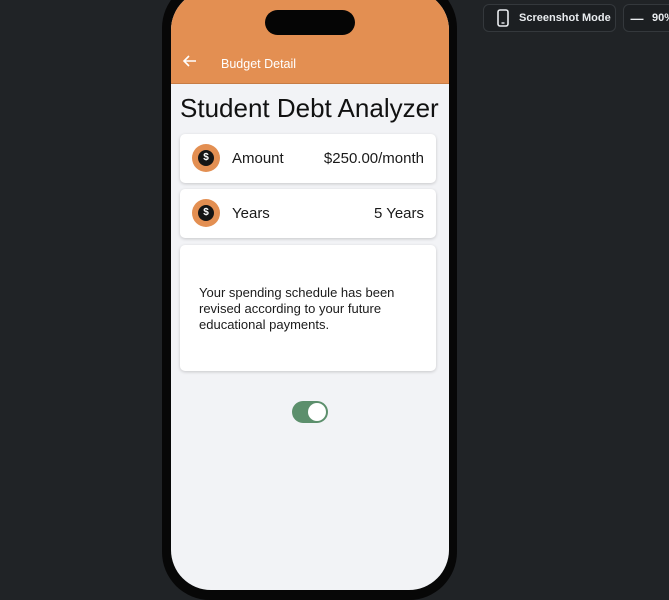 The width and height of the screenshot is (669, 600). What do you see at coordinates (310, 42) in the screenshot?
I see `app-bar: Budget Detail` at bounding box center [310, 42].